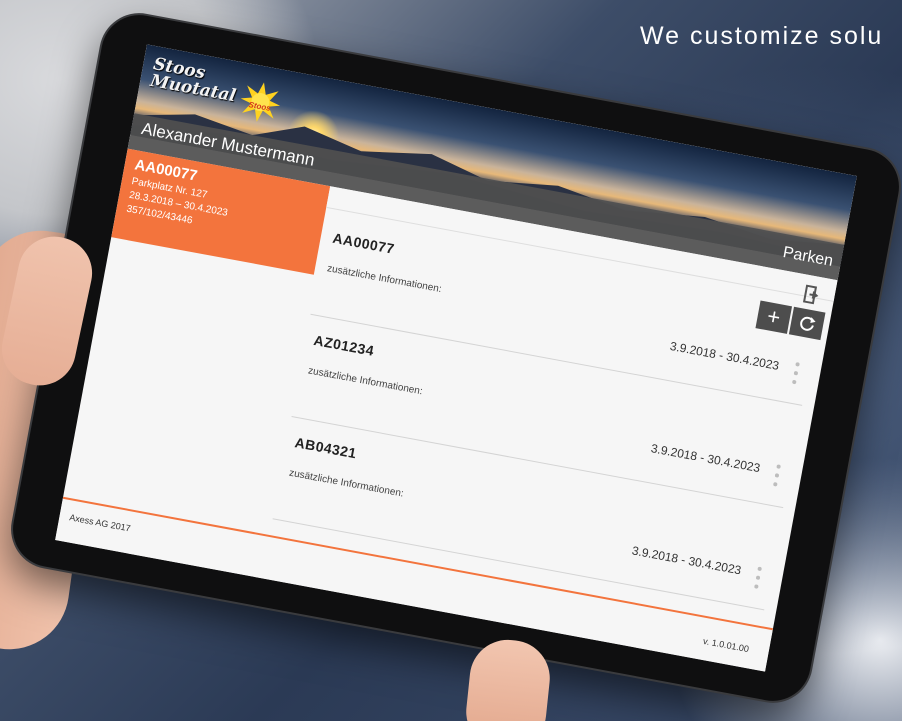 The height and width of the screenshot is (721, 902). What do you see at coordinates (776, 5) in the screenshot?
I see `company-logo` at bounding box center [776, 5].